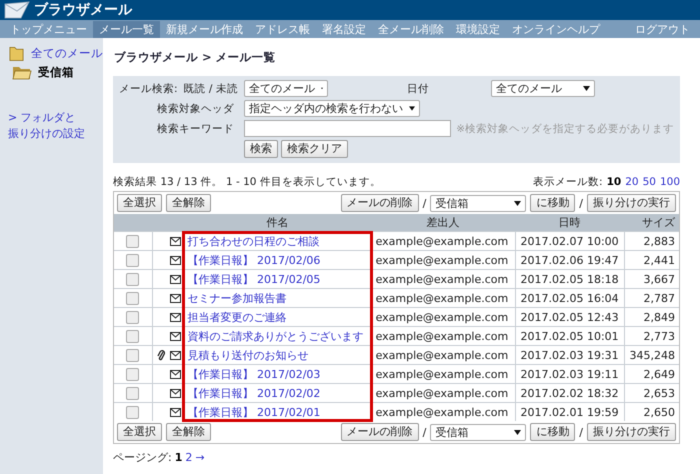  What do you see at coordinates (55, 126) in the screenshot?
I see `folder-settings-link: > フォルダと 振り分けの設定` at bounding box center [55, 126].